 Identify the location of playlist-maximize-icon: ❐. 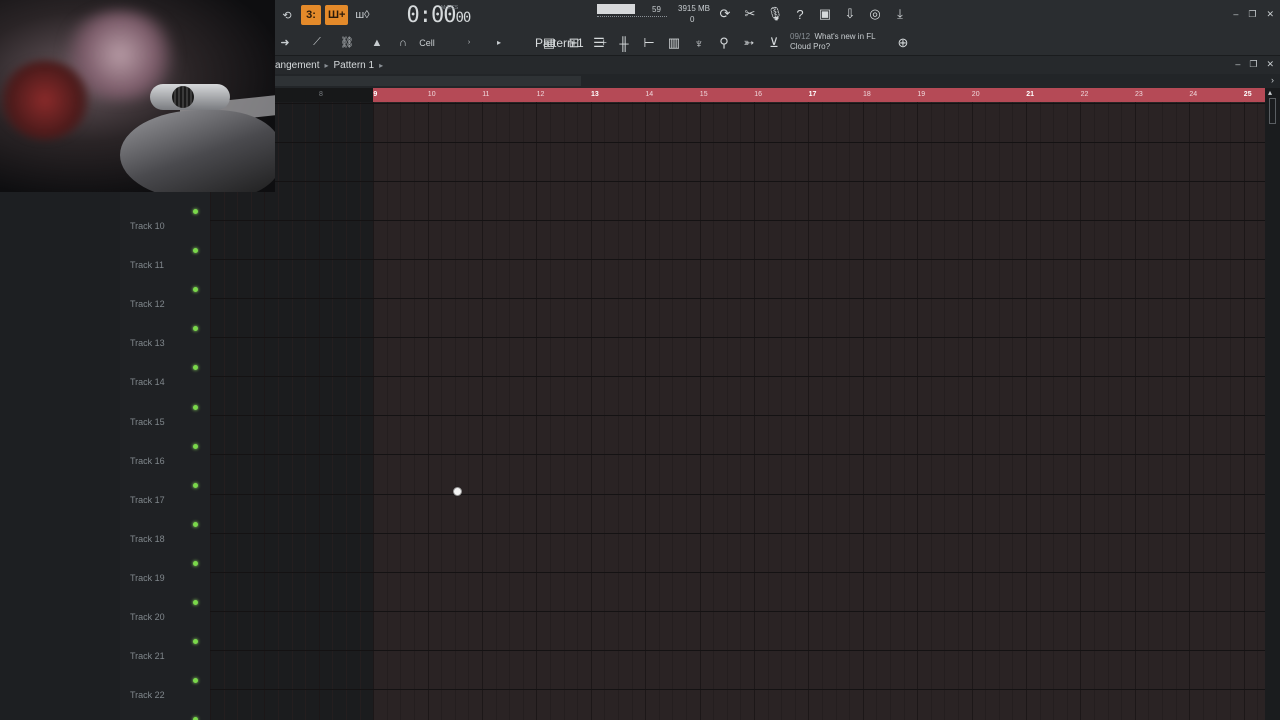
(1253, 64).